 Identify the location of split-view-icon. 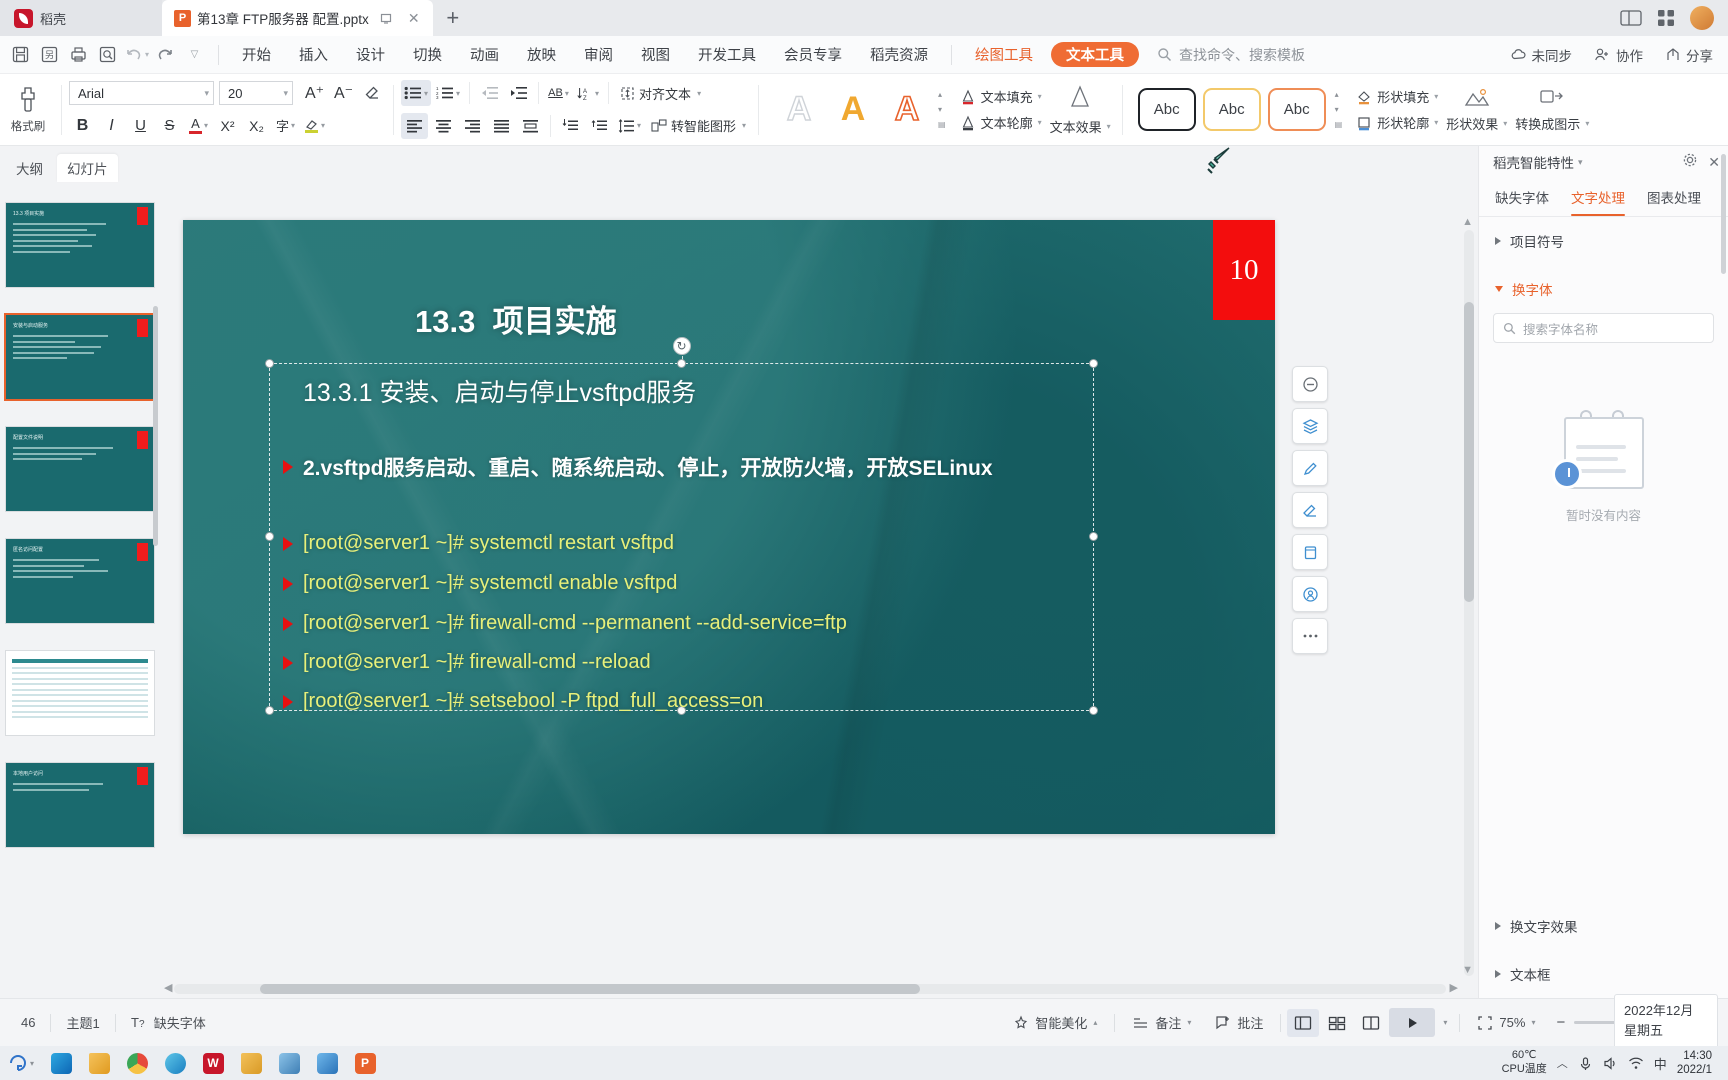
(1631, 18).